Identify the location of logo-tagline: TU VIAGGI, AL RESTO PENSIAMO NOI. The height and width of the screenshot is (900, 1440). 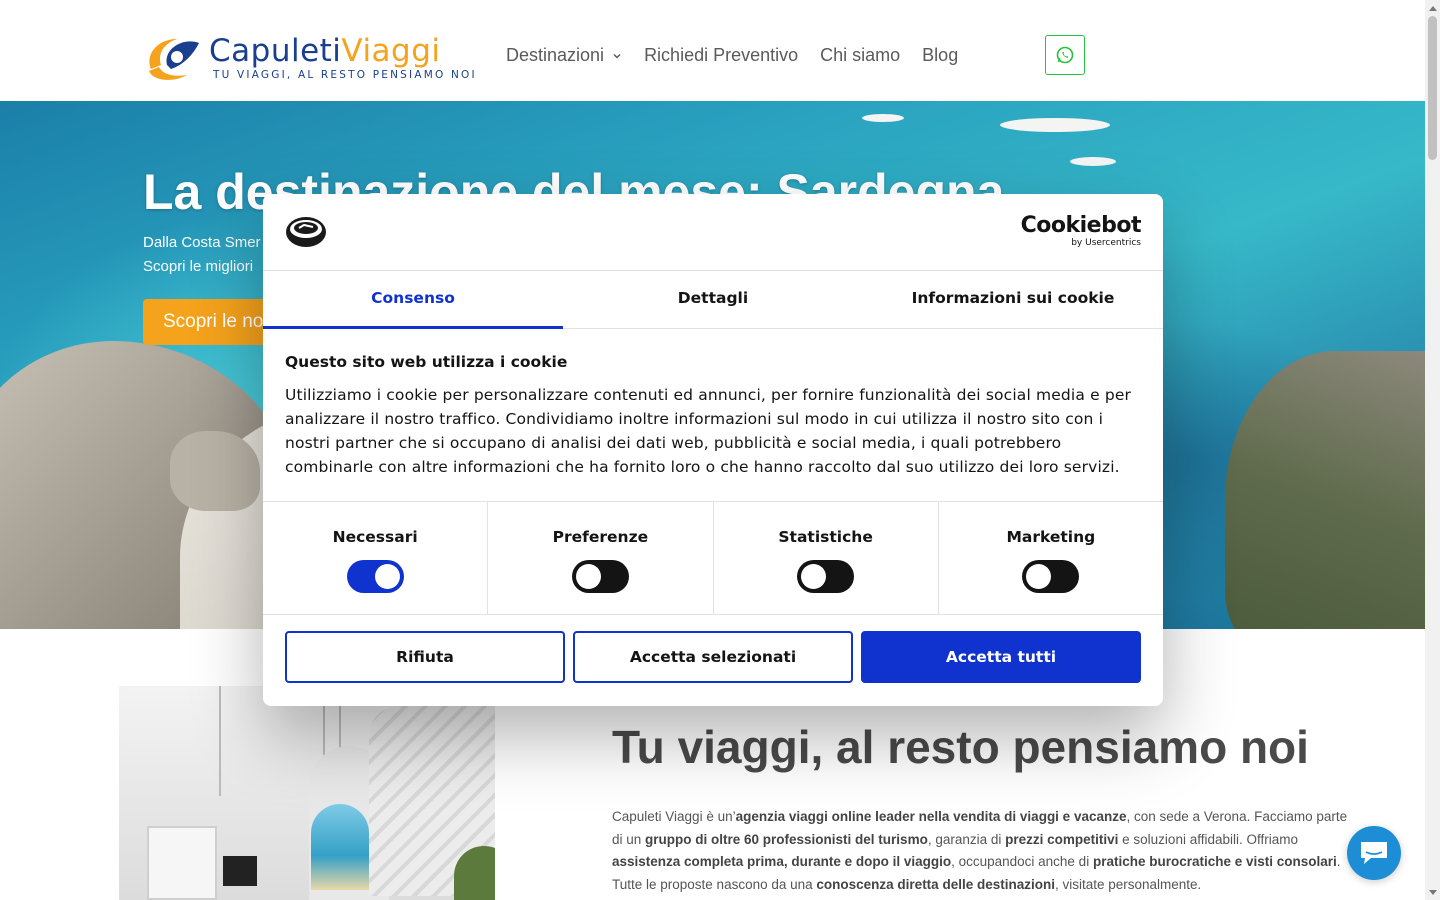
(345, 75).